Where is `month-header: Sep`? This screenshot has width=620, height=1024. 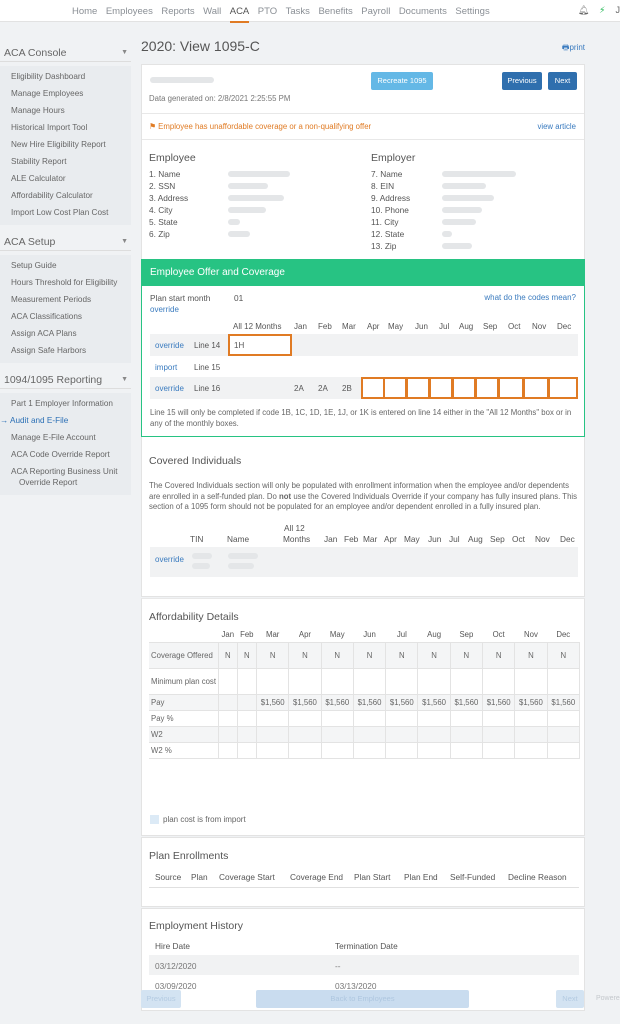 month-header: Sep is located at coordinates (497, 539).